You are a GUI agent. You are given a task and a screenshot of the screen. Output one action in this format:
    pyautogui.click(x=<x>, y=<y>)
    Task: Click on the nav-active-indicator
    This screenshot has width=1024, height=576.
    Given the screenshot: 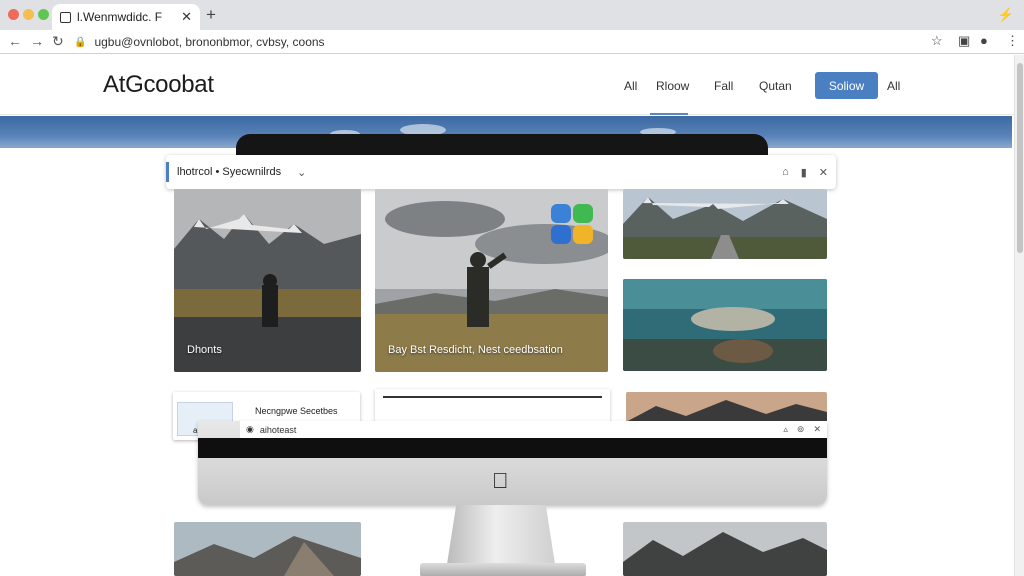 What is the action you would take?
    pyautogui.click(x=669, y=114)
    